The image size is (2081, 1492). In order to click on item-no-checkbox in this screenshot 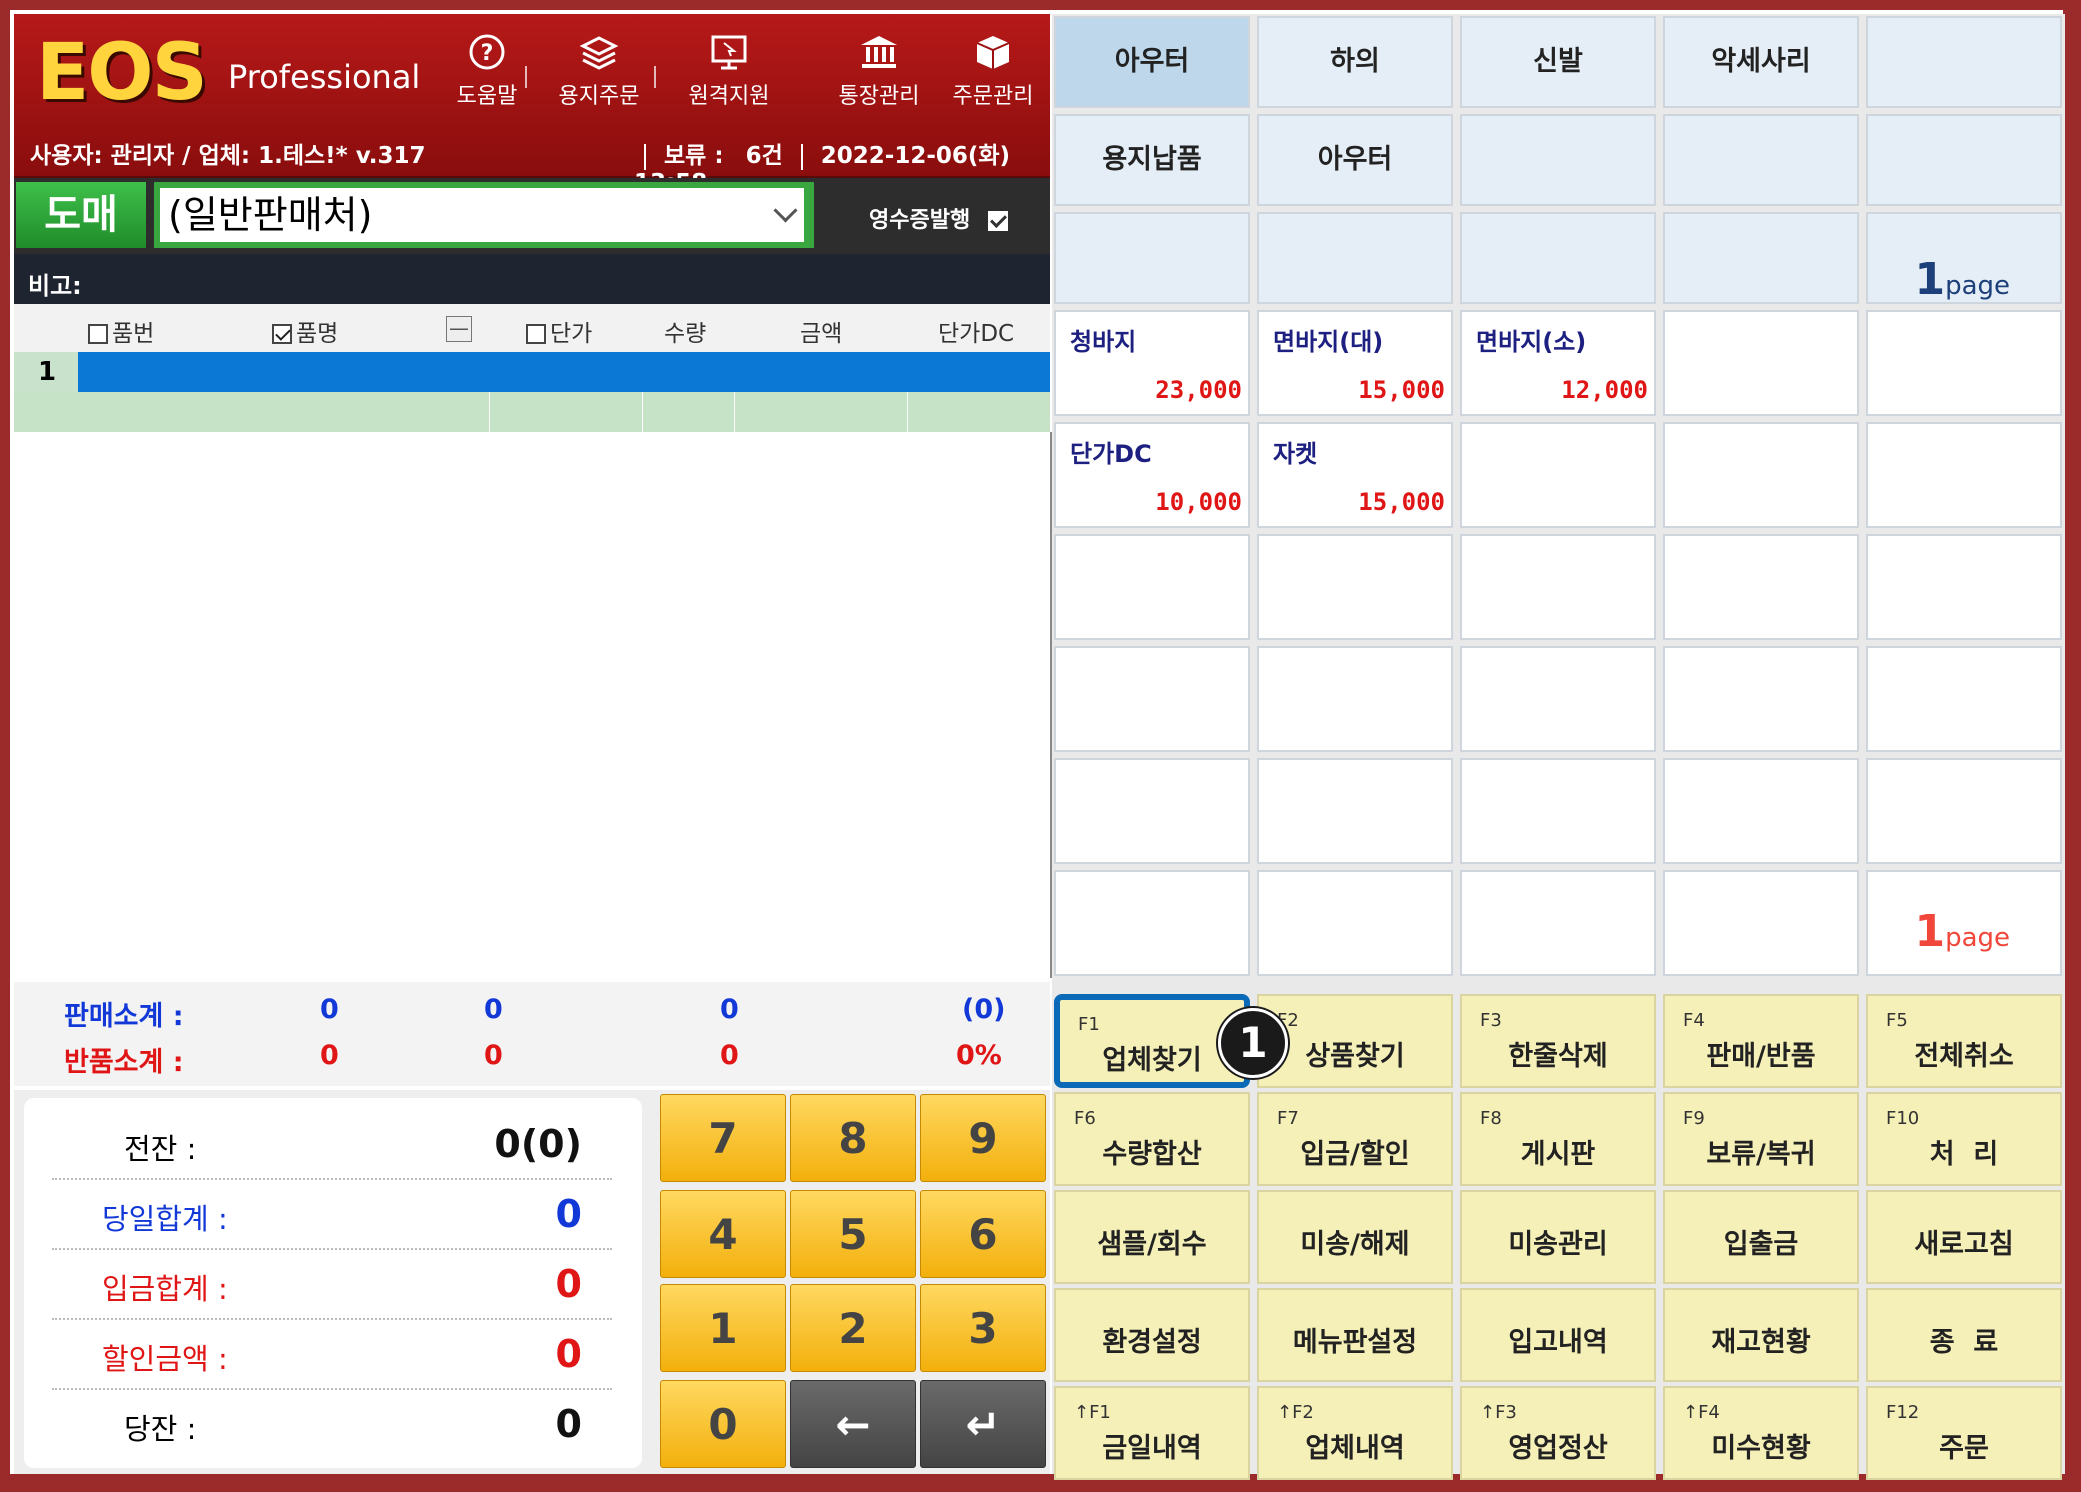, I will do `click(98, 334)`.